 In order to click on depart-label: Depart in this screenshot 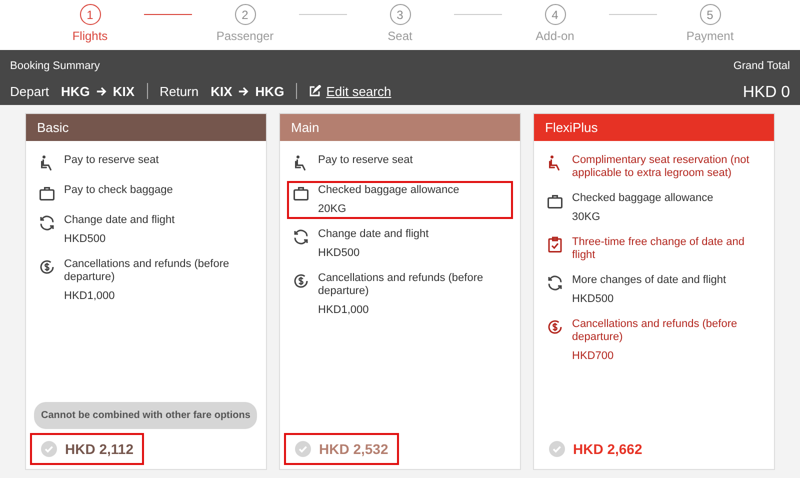, I will do `click(30, 91)`.